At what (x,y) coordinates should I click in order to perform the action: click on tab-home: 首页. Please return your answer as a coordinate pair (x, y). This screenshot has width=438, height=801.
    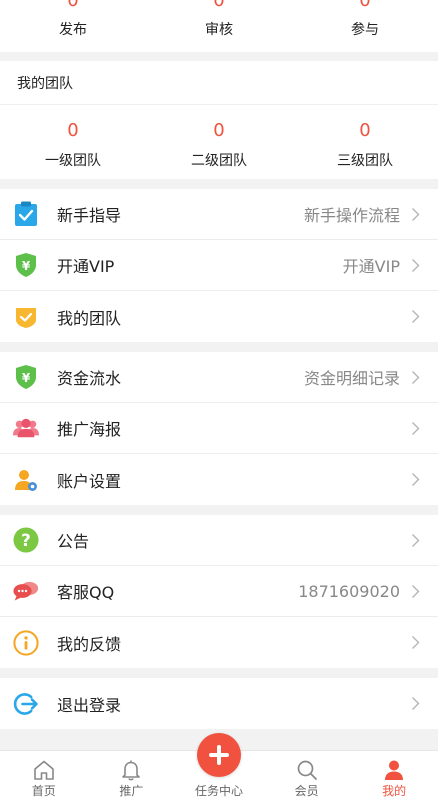
    Looking at the image, I should click on (44, 776).